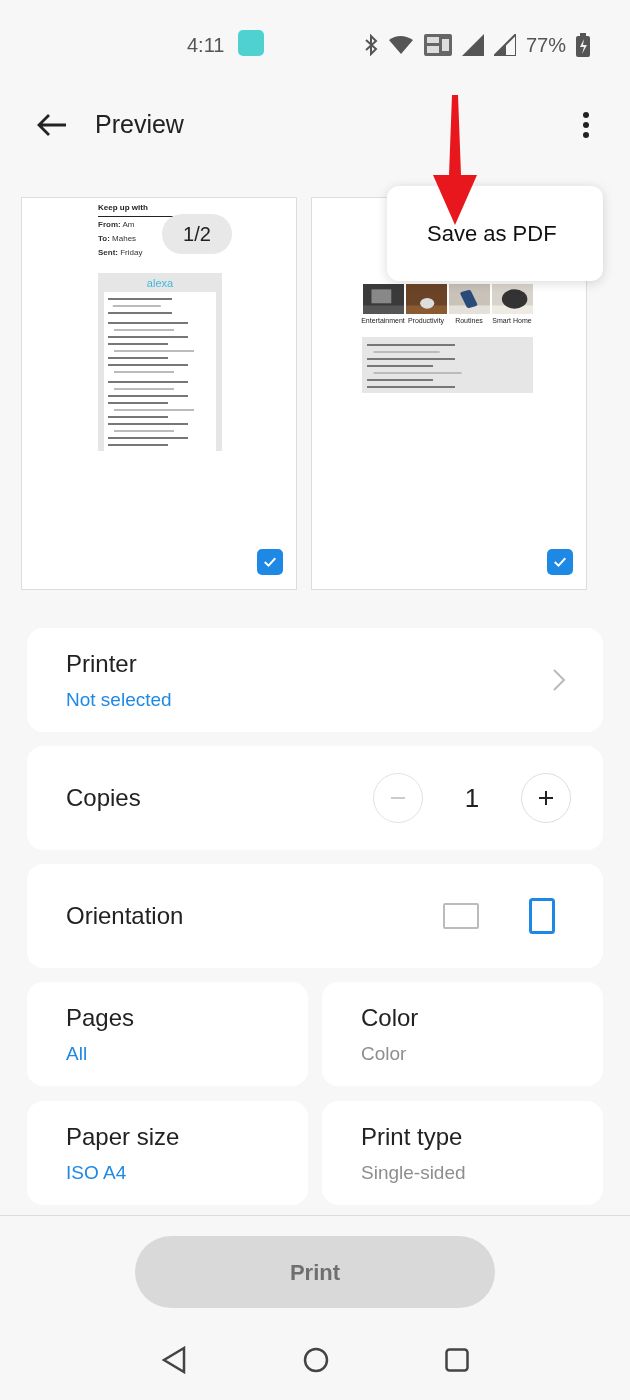 This screenshot has width=630, height=1400. I want to click on setting-label: Paper size, so click(123, 1136).